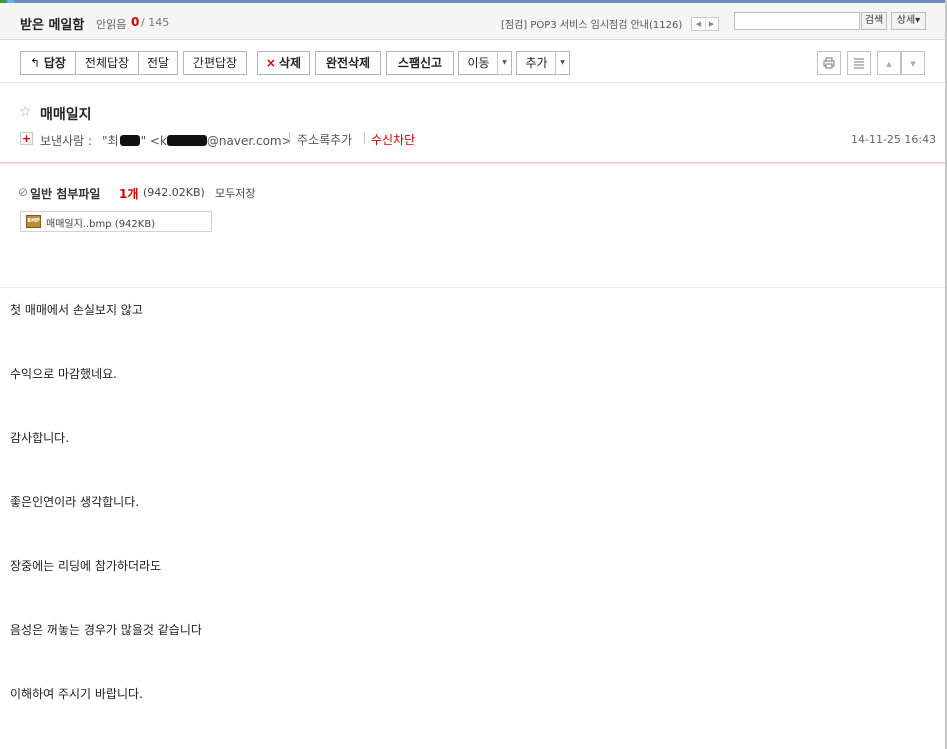  What do you see at coordinates (174, 192) in the screenshot?
I see `attachment-total-size: (942.02KB)` at bounding box center [174, 192].